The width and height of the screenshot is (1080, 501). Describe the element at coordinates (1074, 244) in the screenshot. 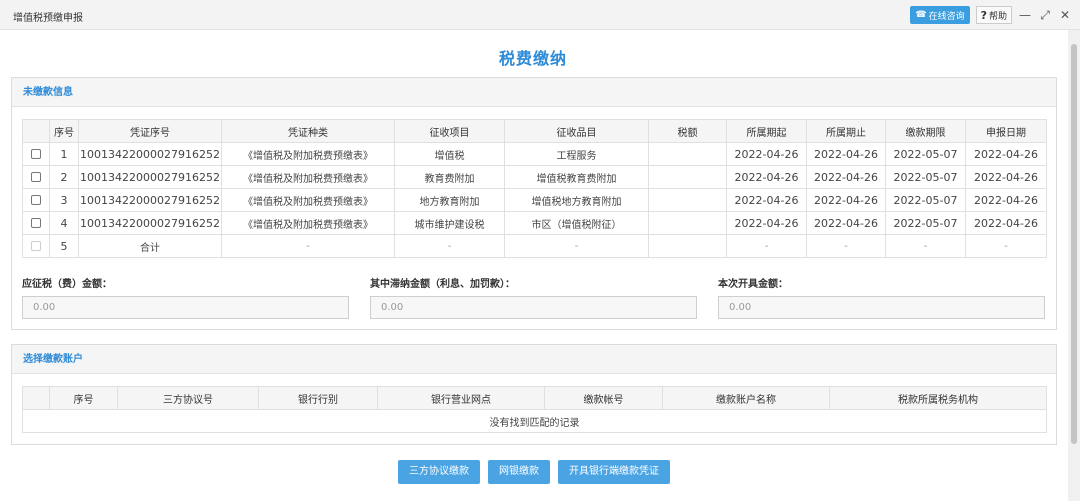

I see `scrollbar-thumb` at that location.